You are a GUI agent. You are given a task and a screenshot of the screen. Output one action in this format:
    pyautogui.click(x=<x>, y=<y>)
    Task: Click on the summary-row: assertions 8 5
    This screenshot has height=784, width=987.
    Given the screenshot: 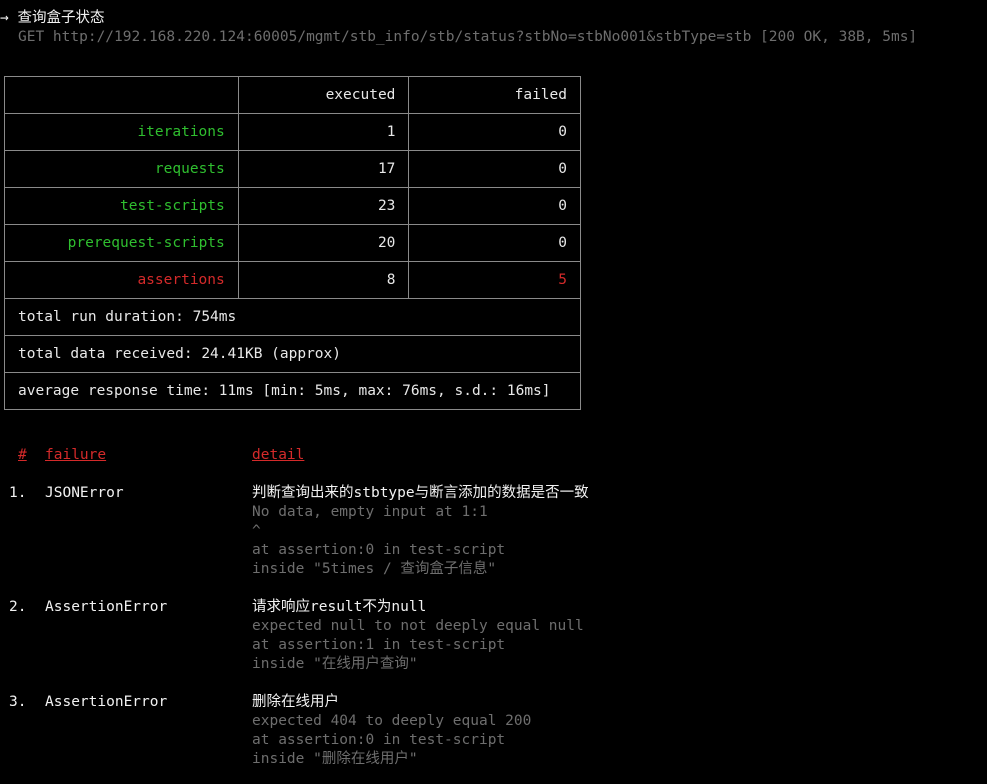 What is the action you would take?
    pyautogui.click(x=292, y=280)
    